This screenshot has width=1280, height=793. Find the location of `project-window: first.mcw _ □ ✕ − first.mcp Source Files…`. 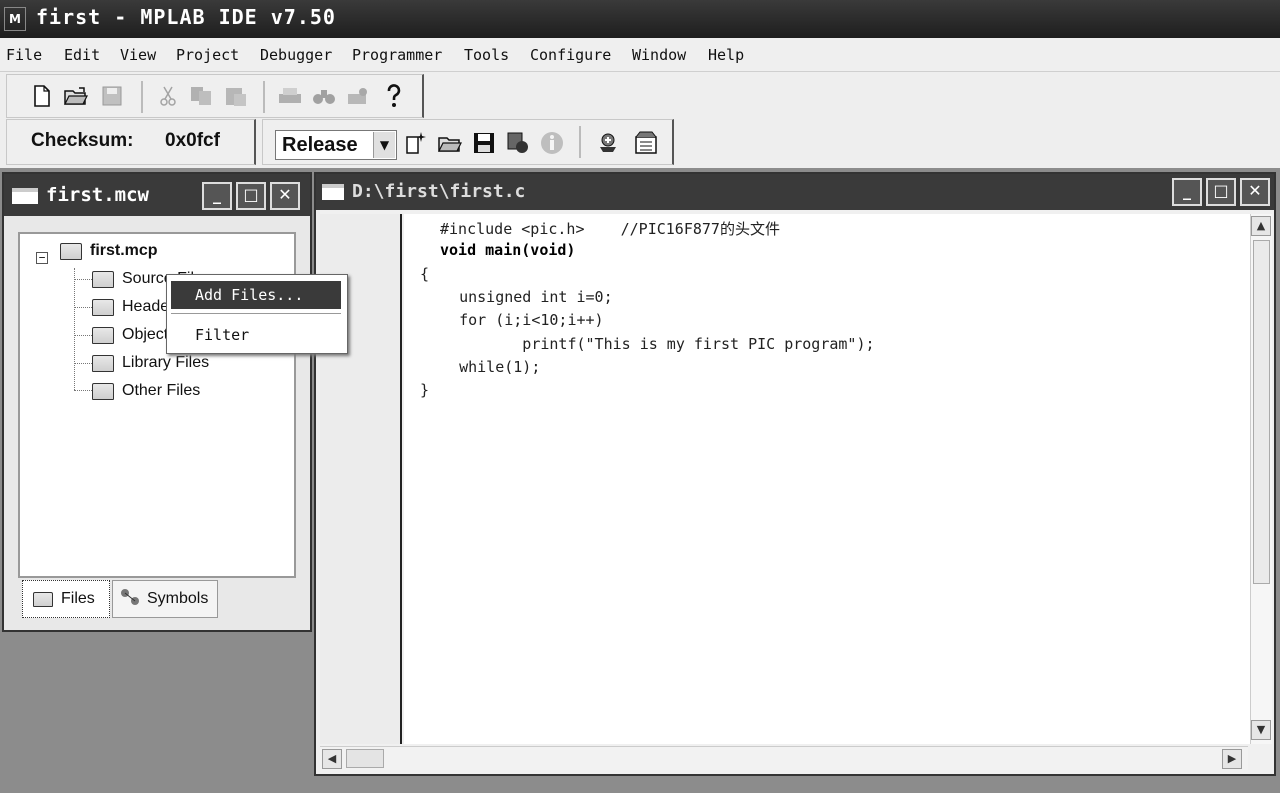

project-window: first.mcw _ □ ✕ − first.mcp Source Files… is located at coordinates (157, 402).